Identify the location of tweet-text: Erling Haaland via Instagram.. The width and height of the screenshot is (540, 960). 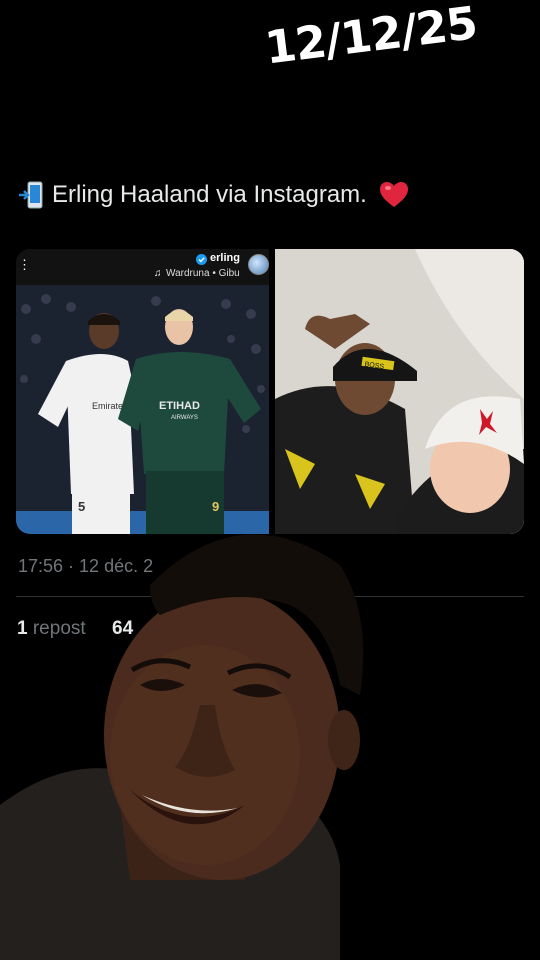
(213, 195).